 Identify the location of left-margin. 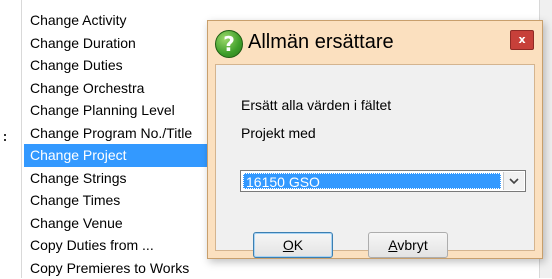
(11, 139).